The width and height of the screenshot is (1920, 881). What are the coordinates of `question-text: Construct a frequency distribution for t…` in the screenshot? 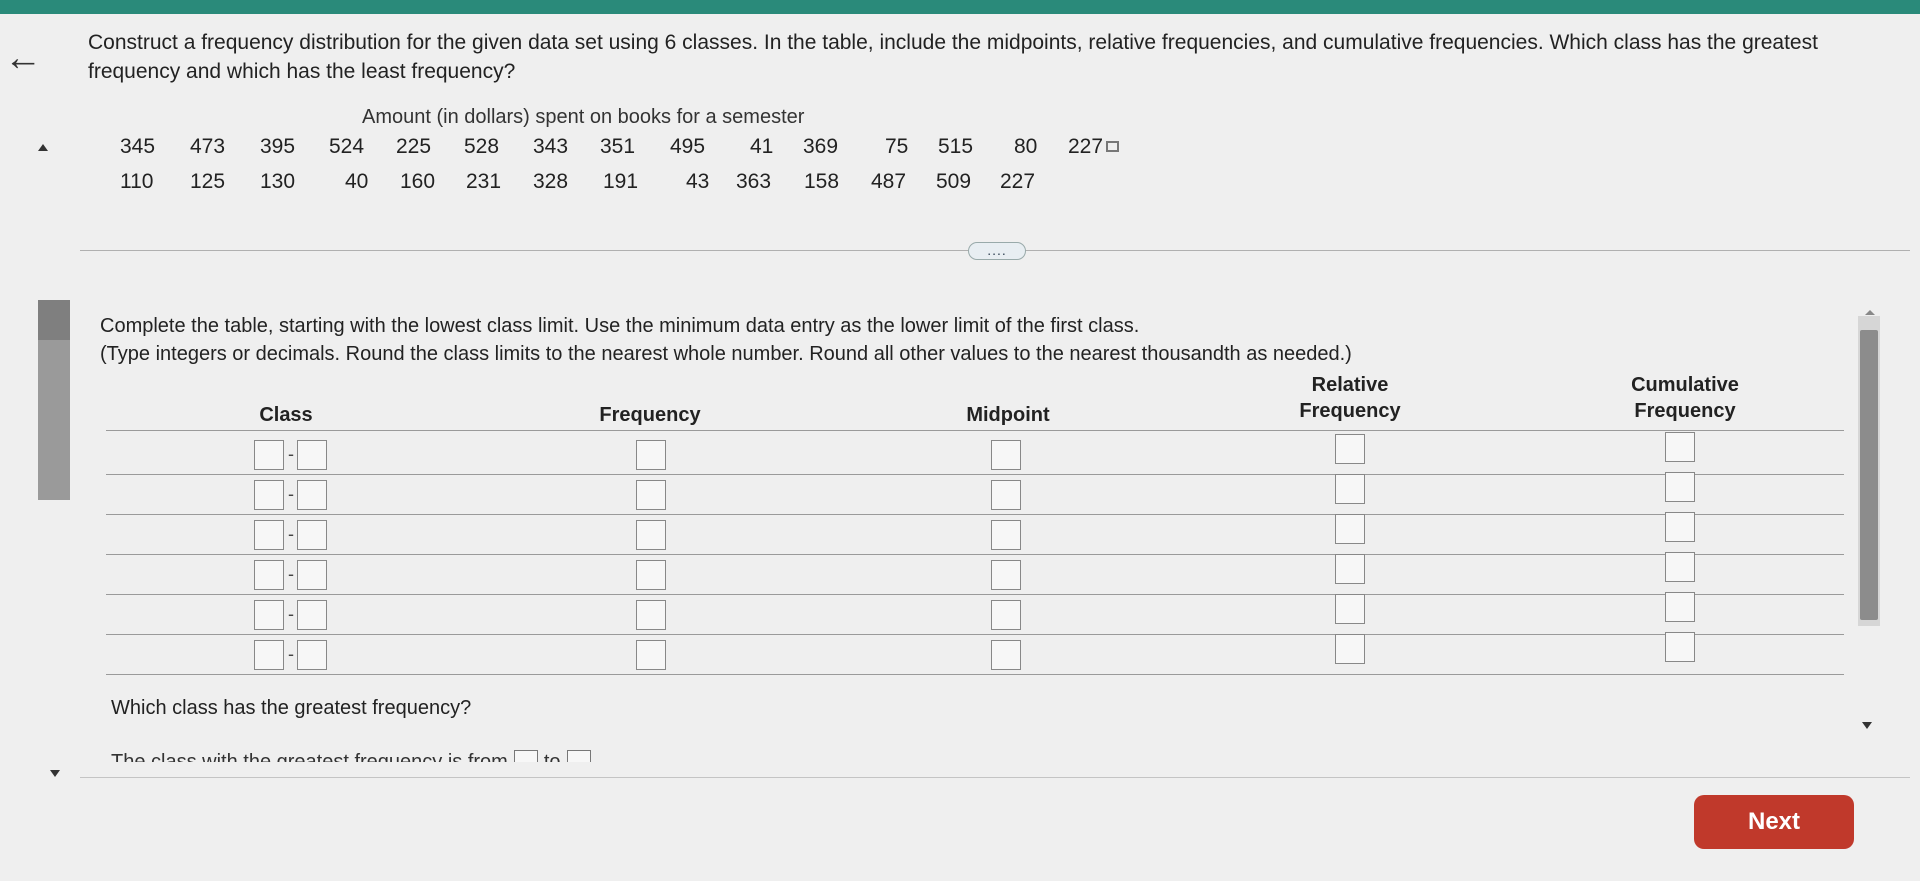 It's located at (953, 57).